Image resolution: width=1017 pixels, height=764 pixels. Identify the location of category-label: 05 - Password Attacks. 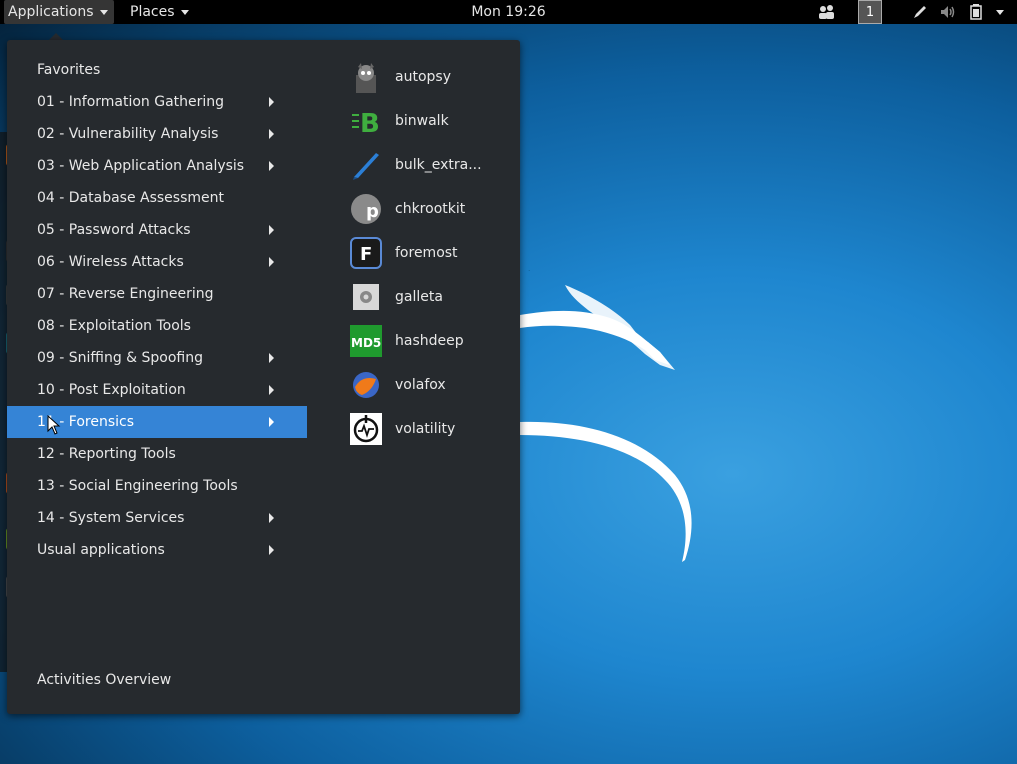
(114, 230).